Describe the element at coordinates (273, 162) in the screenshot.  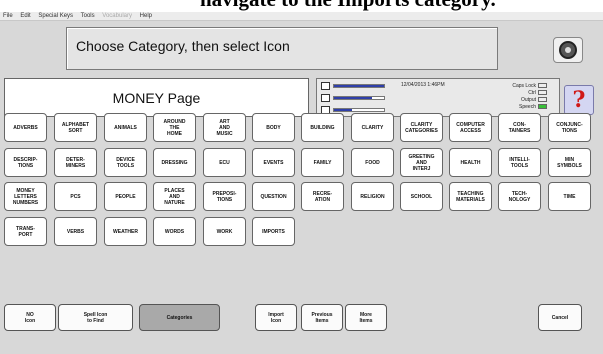
I see `category-events: EVENTS` at that location.